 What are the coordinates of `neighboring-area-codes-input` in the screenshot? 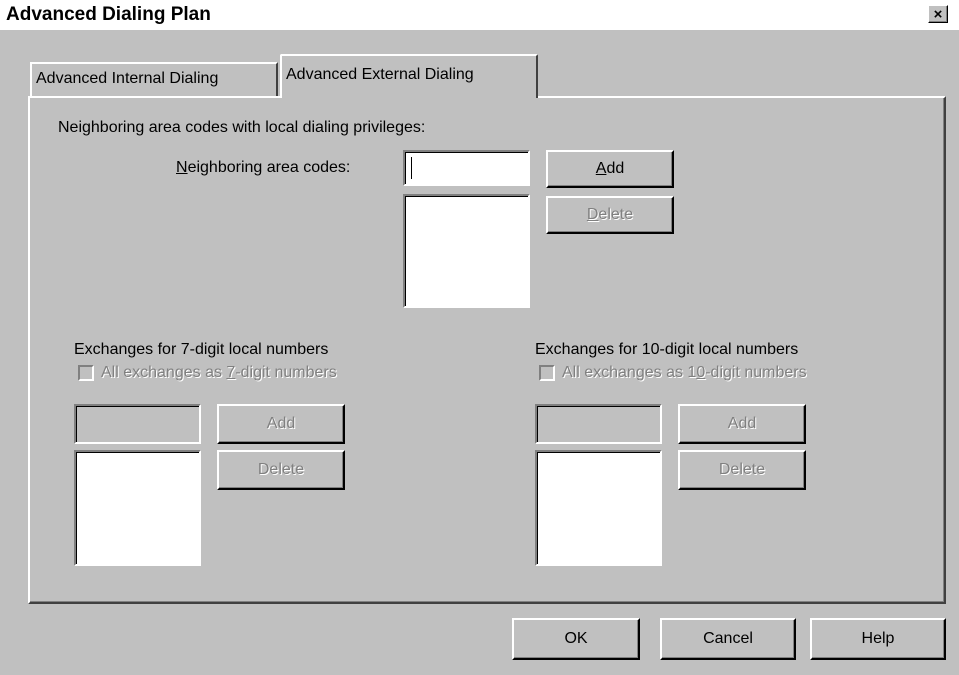 It's located at (466, 168).